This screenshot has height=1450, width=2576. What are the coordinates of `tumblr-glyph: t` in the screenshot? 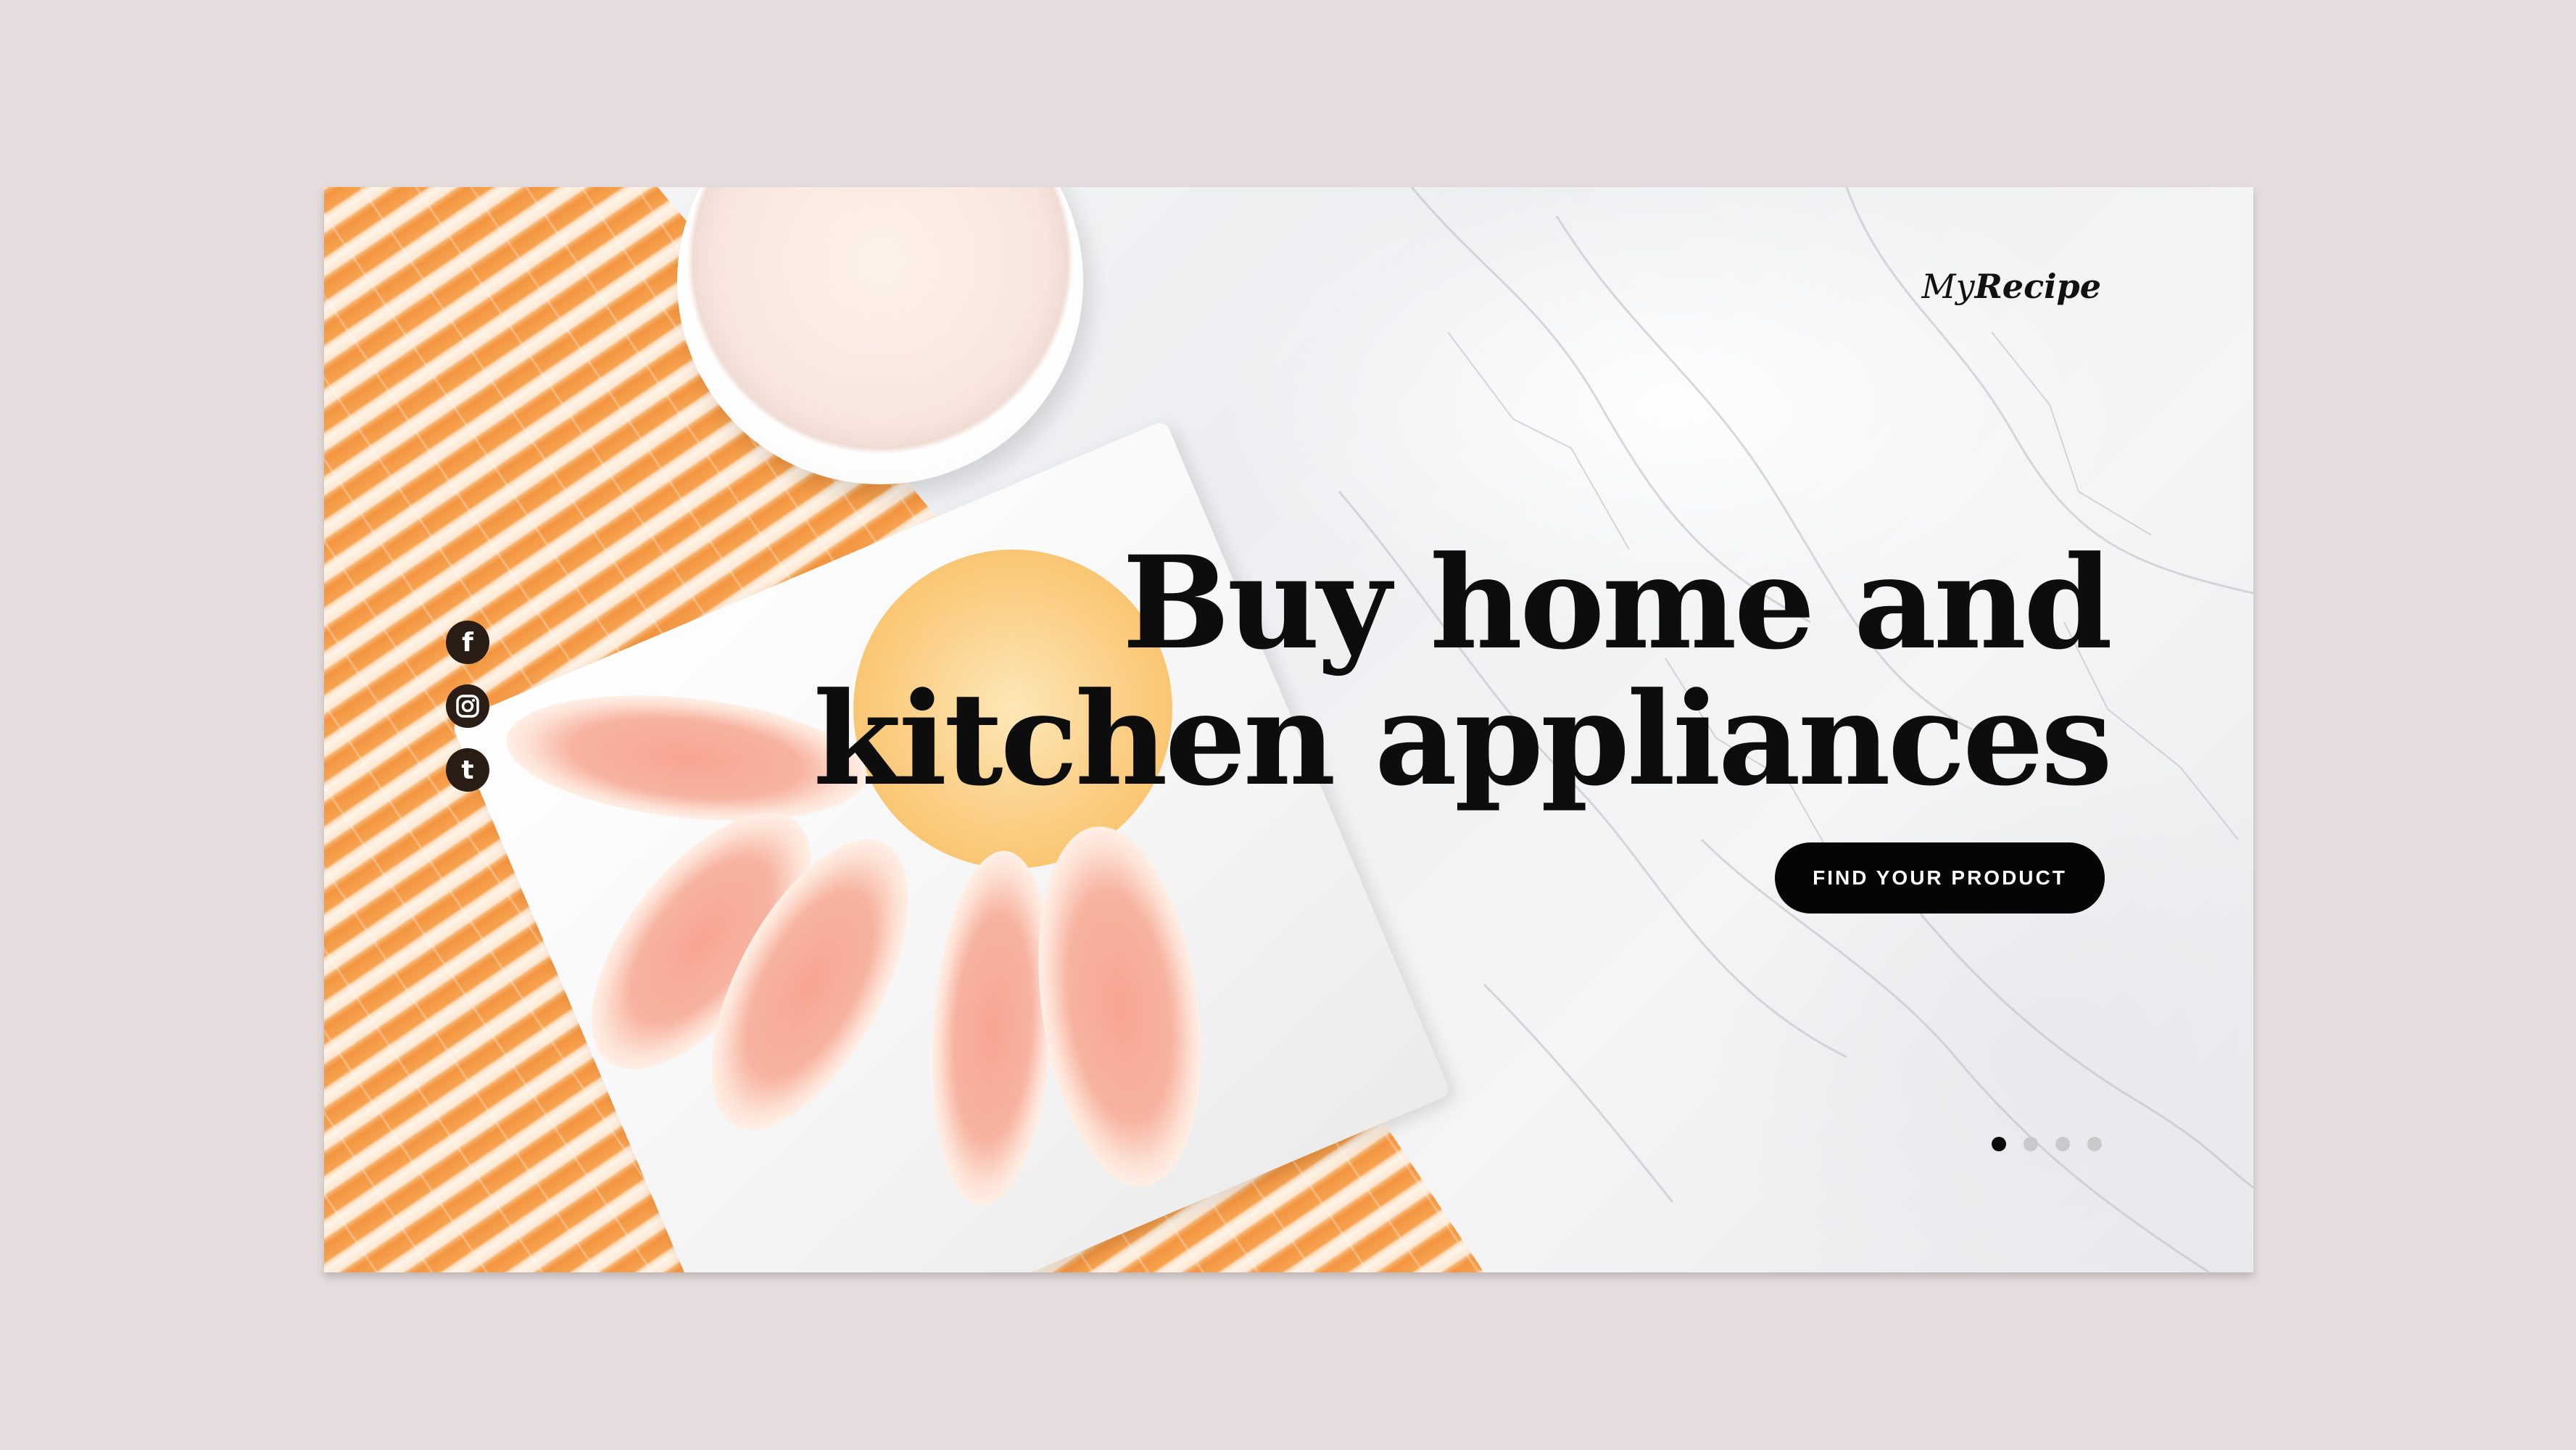 It's located at (467, 770).